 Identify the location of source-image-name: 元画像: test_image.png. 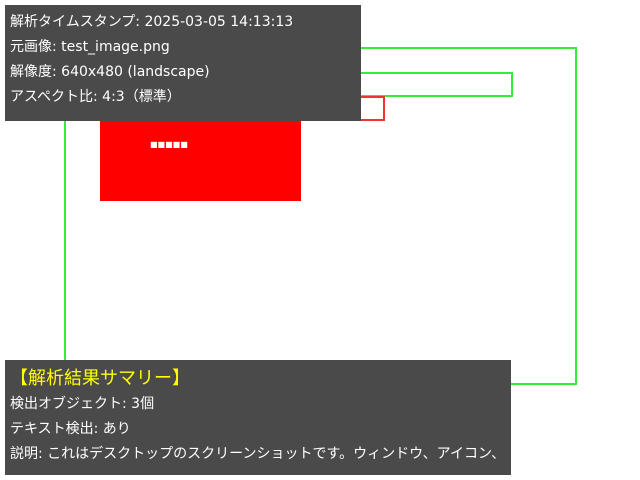
(90, 47).